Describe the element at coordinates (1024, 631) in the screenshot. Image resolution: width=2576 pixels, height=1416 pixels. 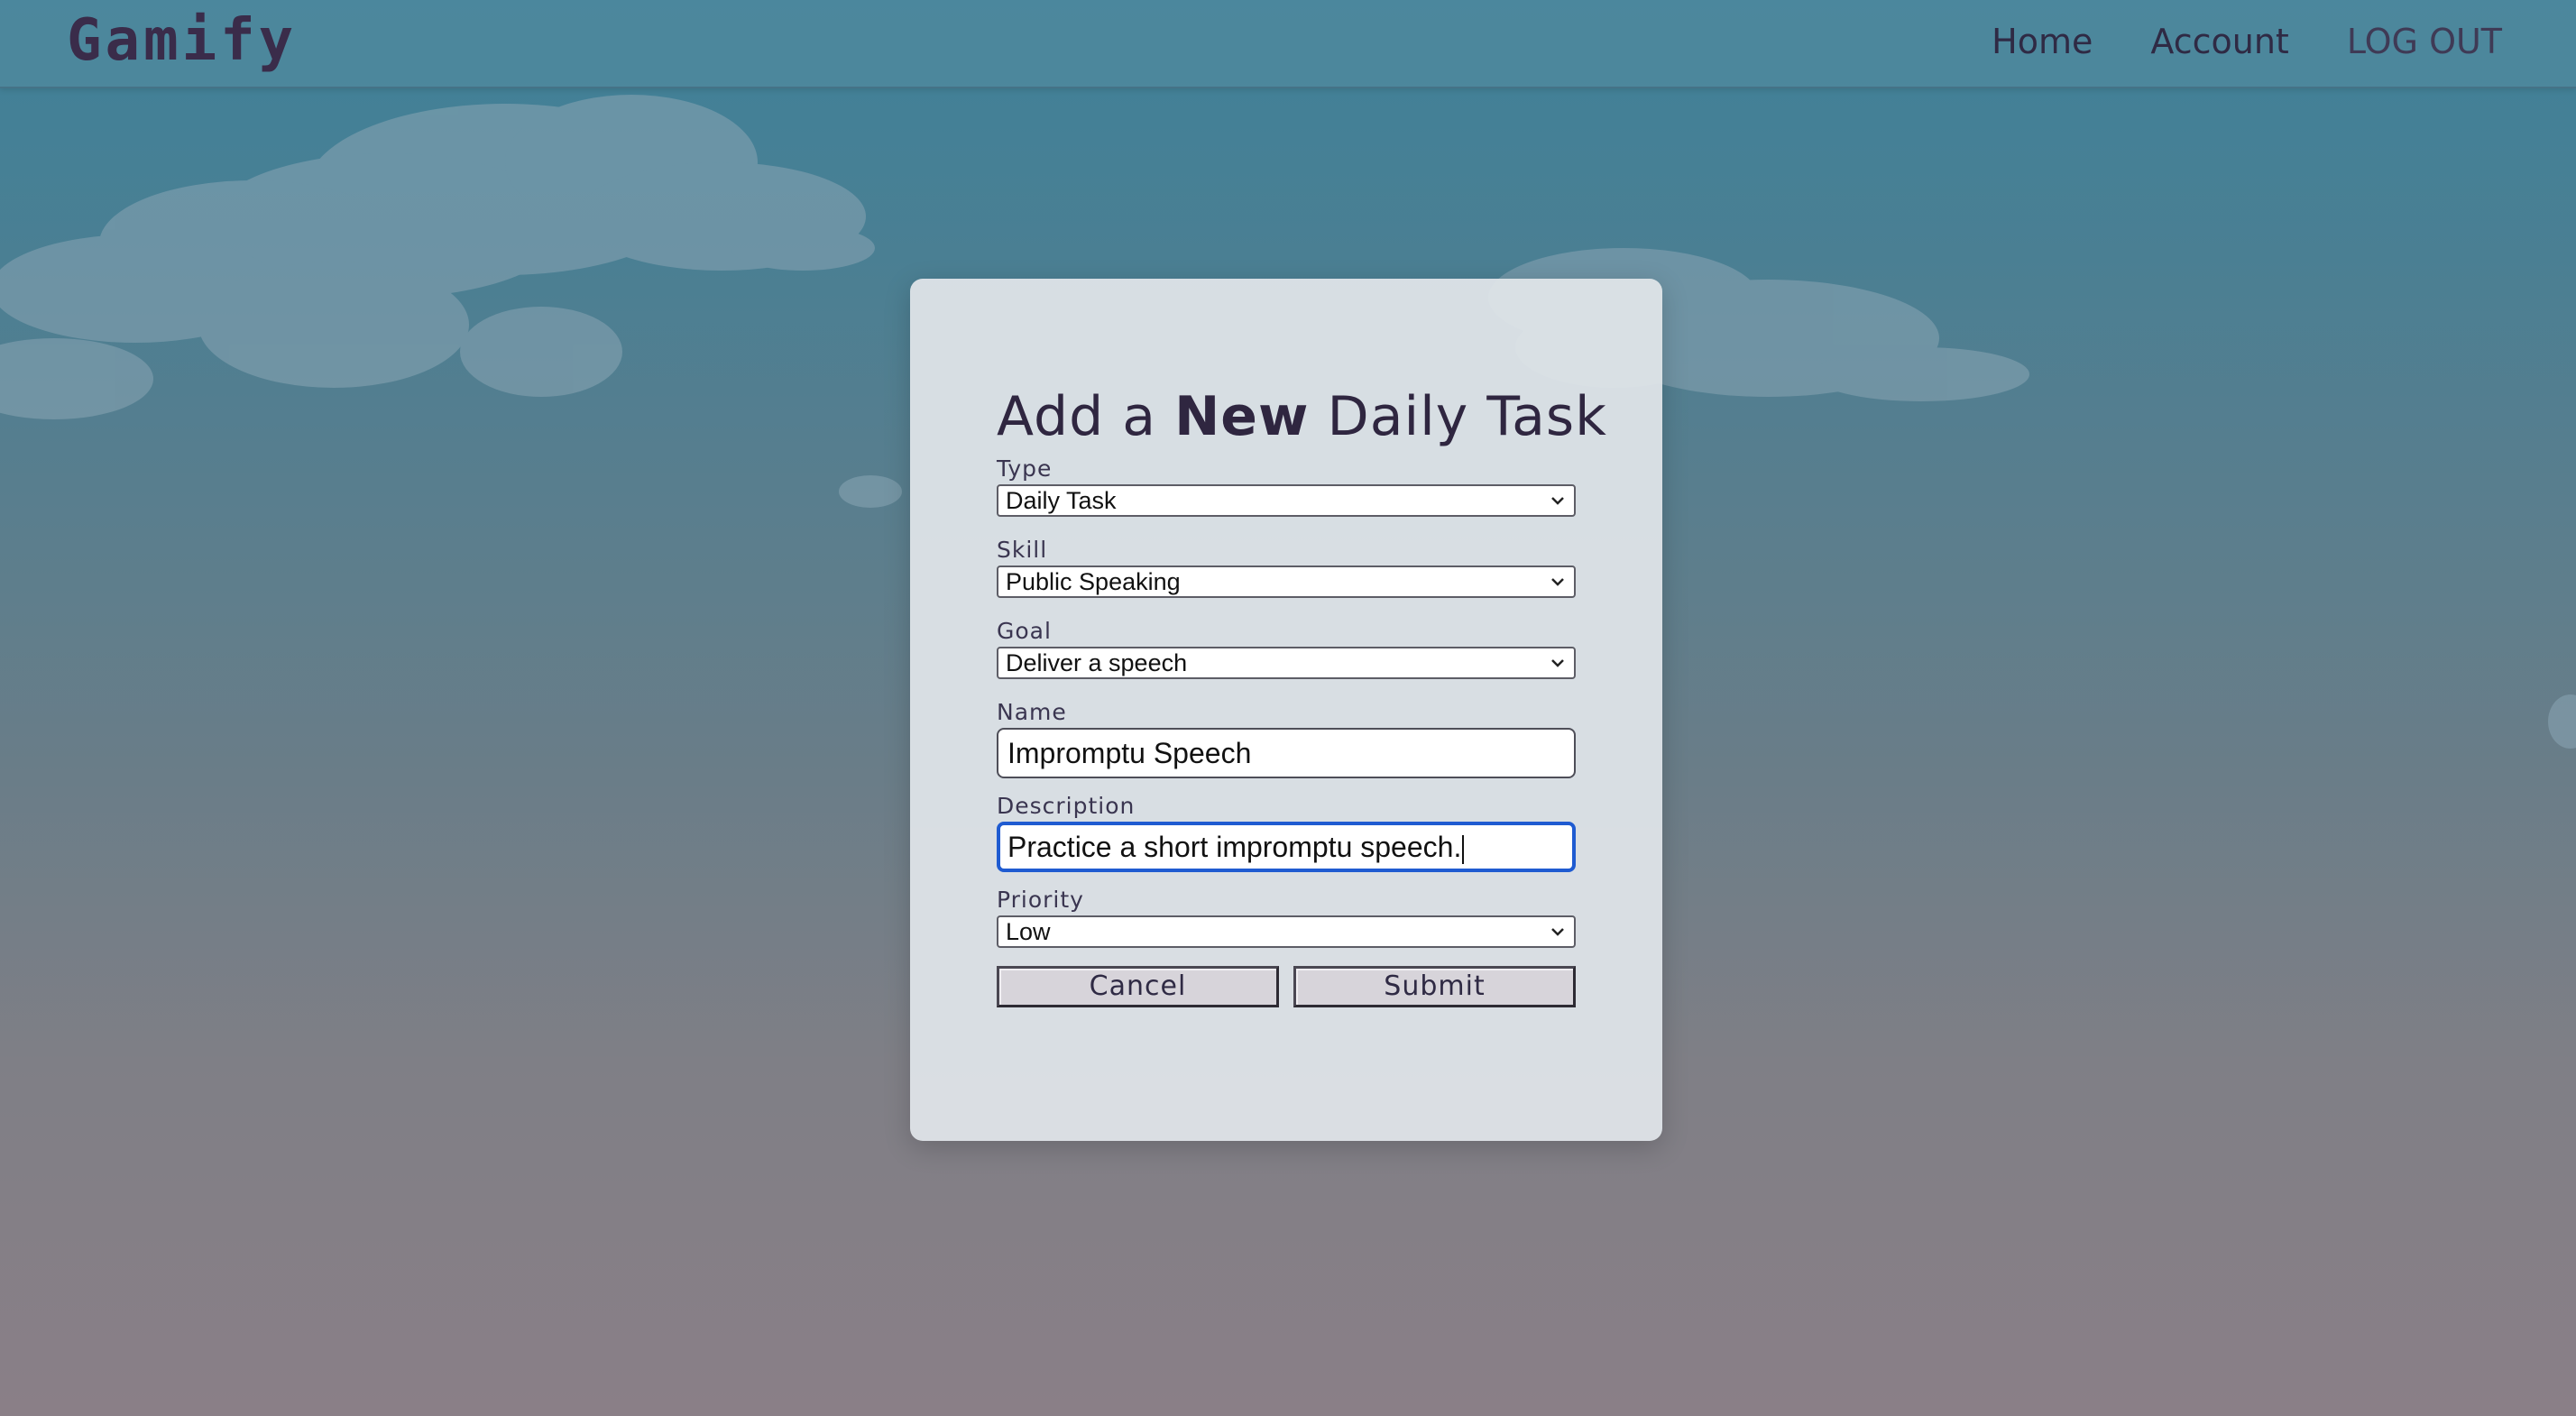
I see `goal-label: Goal` at that location.